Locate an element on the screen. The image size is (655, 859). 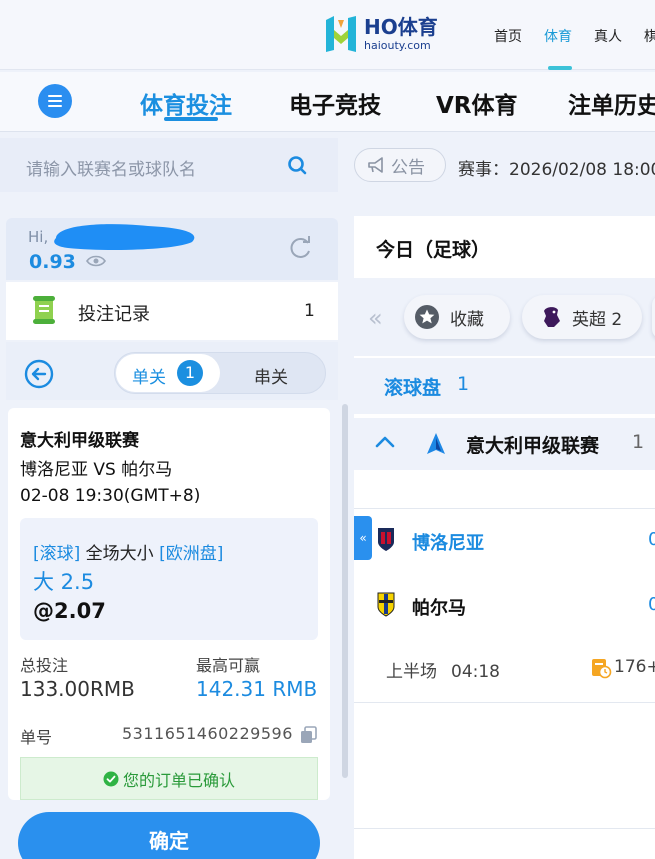
today-football-title: 今日（足球） is located at coordinates (433, 250).